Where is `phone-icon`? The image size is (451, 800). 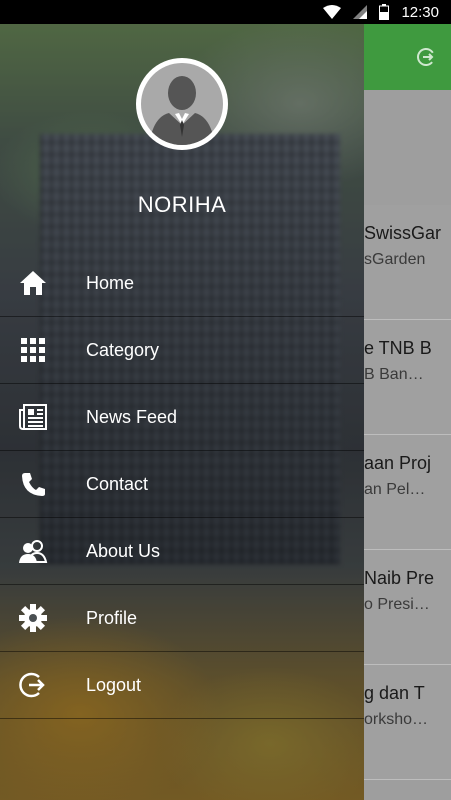
phone-icon is located at coordinates (33, 484).